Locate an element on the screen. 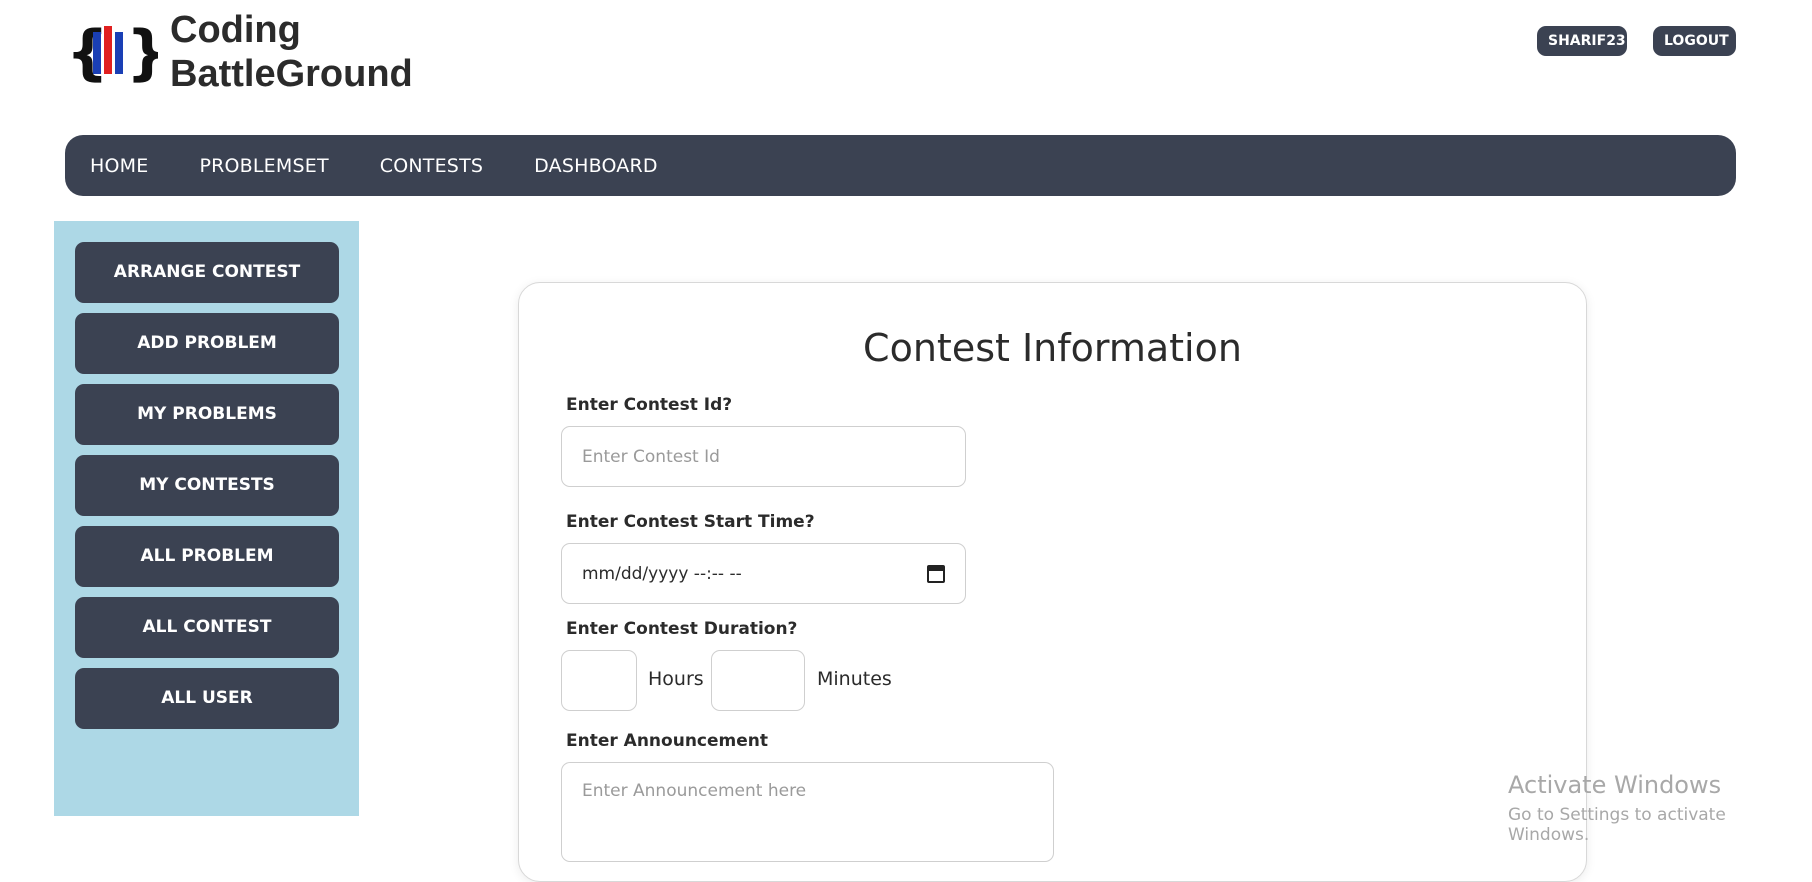 The height and width of the screenshot is (882, 1812). start-time-label: Enter Contest Start Time? is located at coordinates (690, 522).